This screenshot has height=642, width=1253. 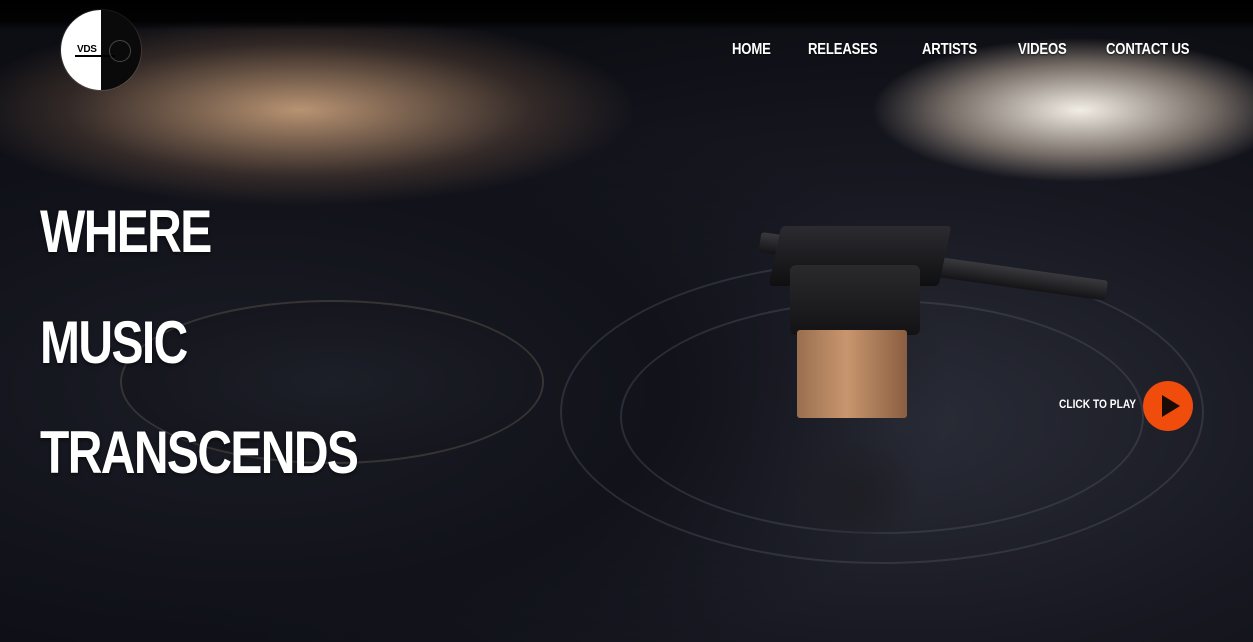 What do you see at coordinates (626, 15) in the screenshot?
I see `top-shadow-band` at bounding box center [626, 15].